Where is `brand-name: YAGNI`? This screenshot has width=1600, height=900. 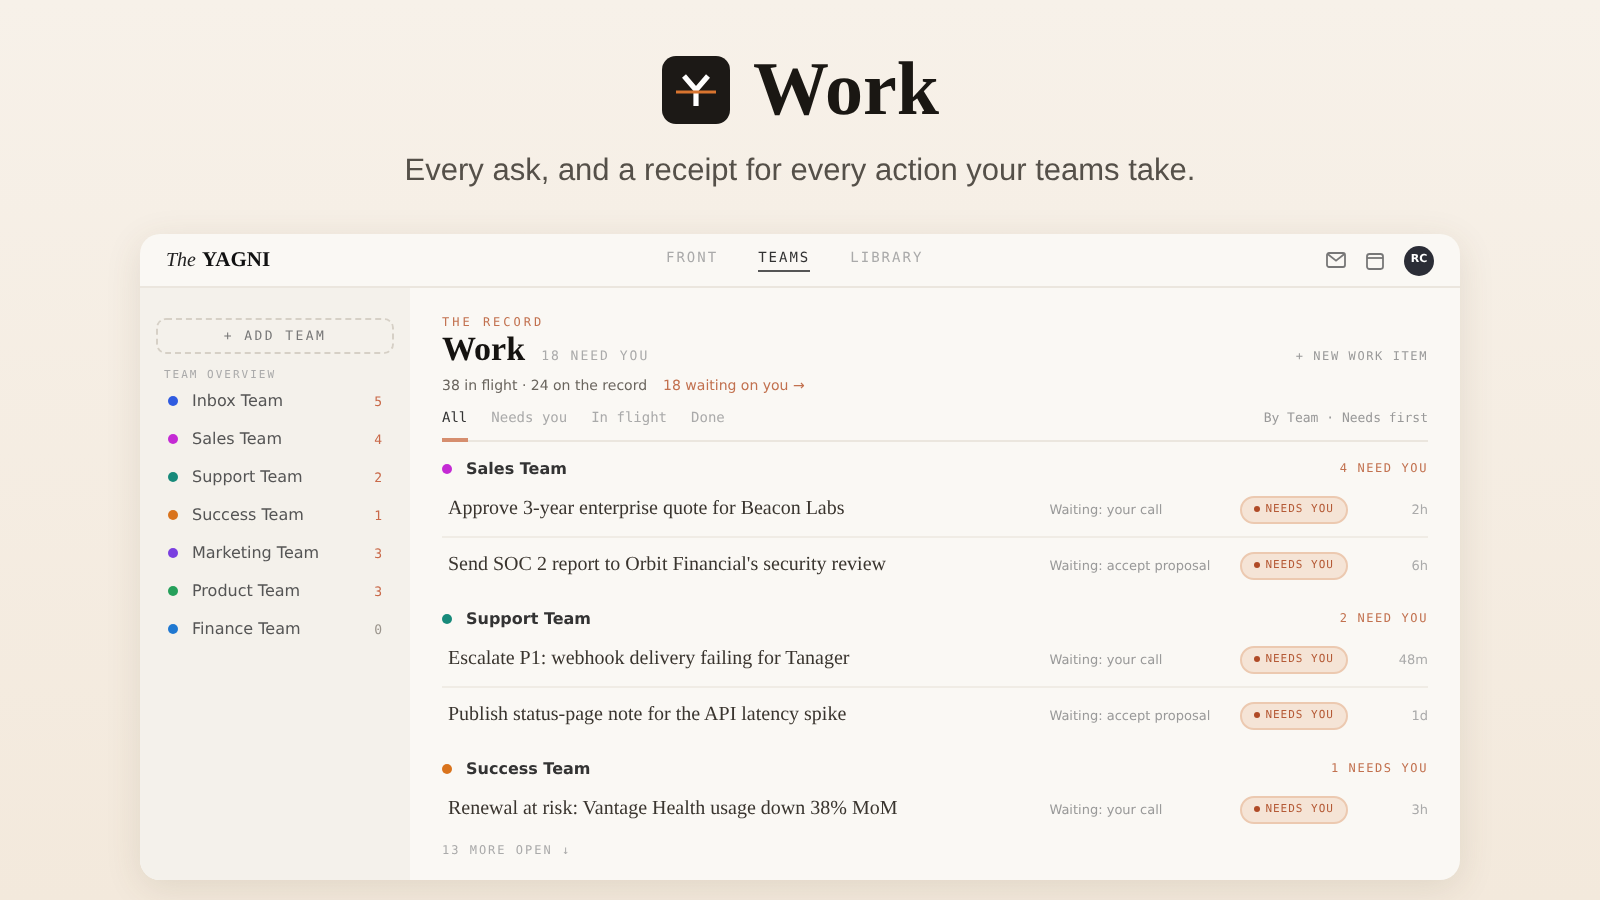 brand-name: YAGNI is located at coordinates (236, 260).